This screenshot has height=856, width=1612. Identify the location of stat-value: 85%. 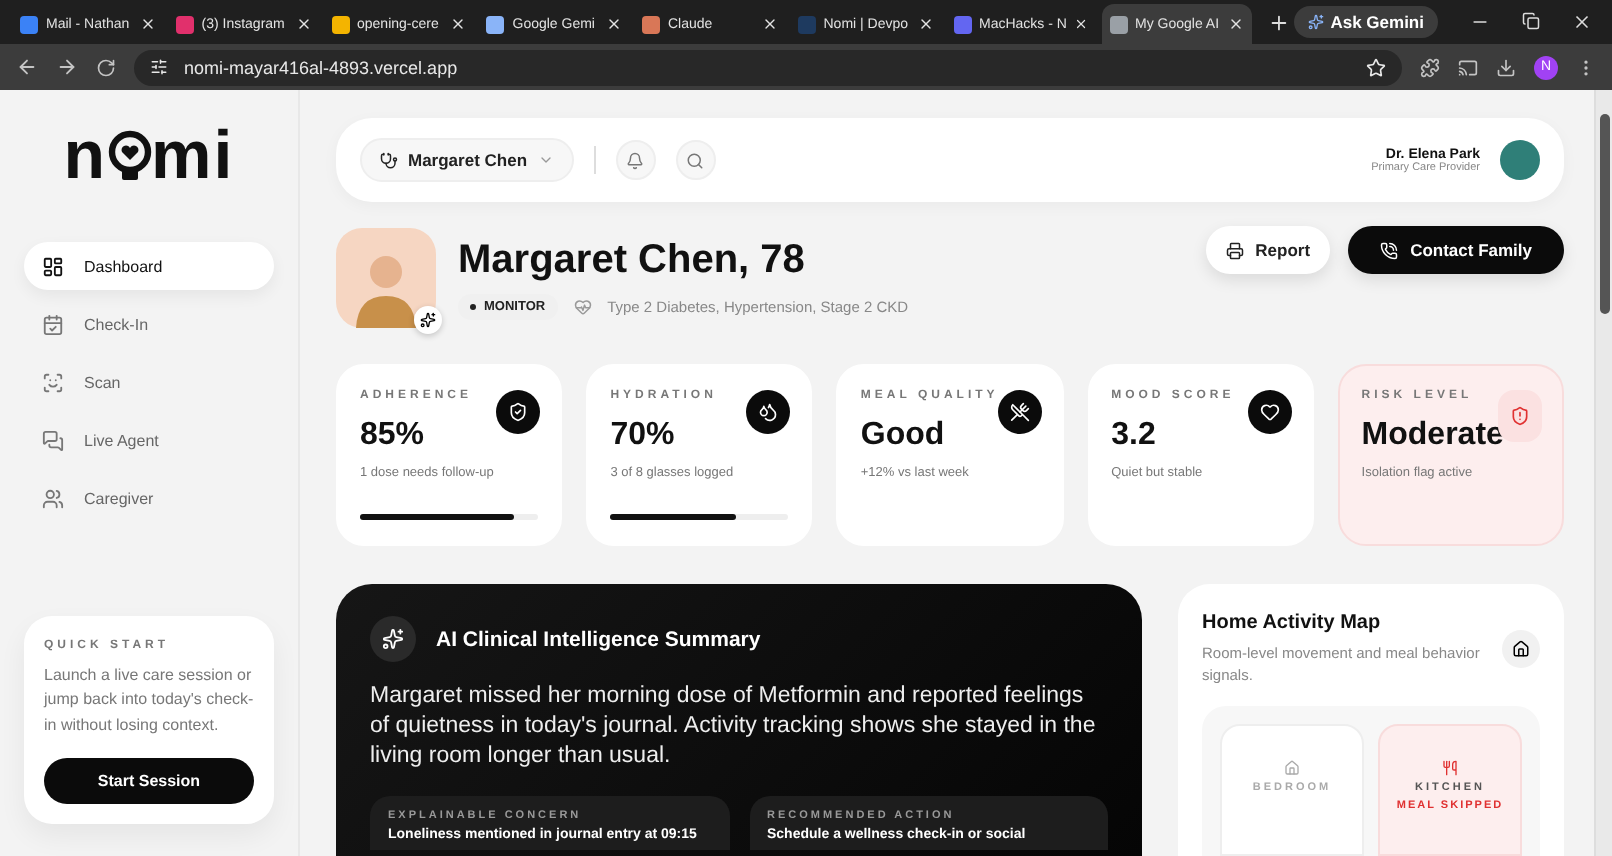
(393, 436).